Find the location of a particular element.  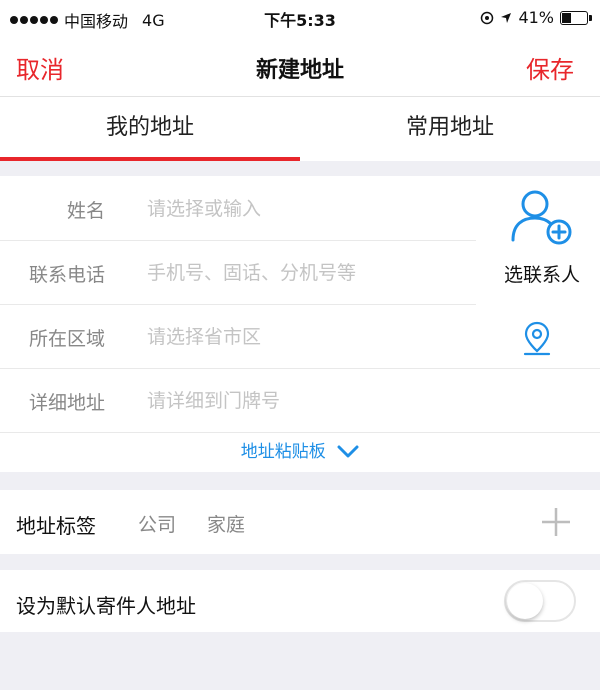

phone-label: 联系电话 is located at coordinates (66, 275).